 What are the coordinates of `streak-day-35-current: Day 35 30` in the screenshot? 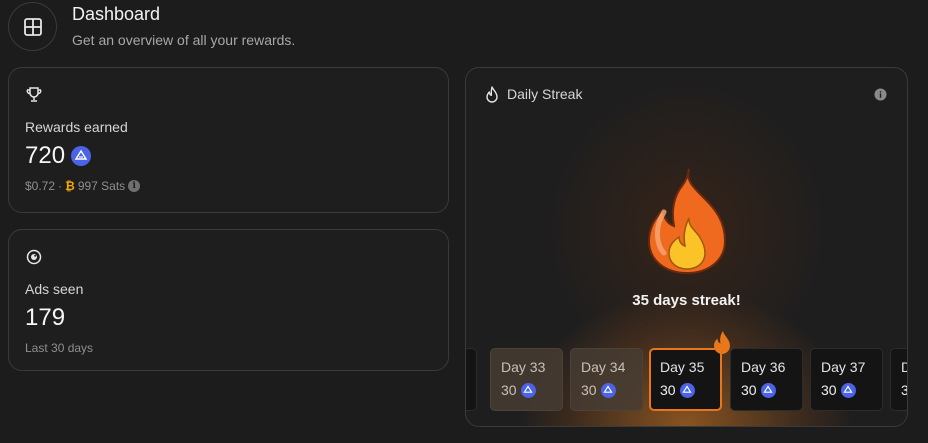 It's located at (685, 379).